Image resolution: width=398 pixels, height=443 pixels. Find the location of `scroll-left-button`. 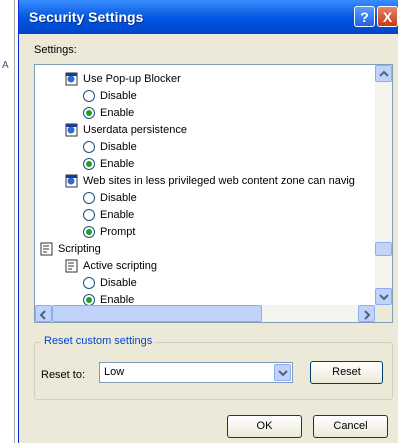

scroll-left-button is located at coordinates (43, 313).